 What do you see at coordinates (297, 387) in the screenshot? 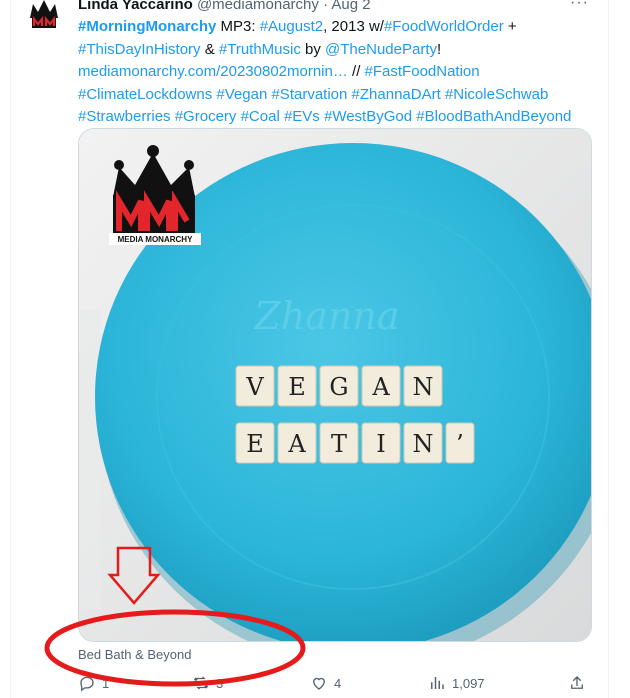
I see `tile-e: E` at bounding box center [297, 387].